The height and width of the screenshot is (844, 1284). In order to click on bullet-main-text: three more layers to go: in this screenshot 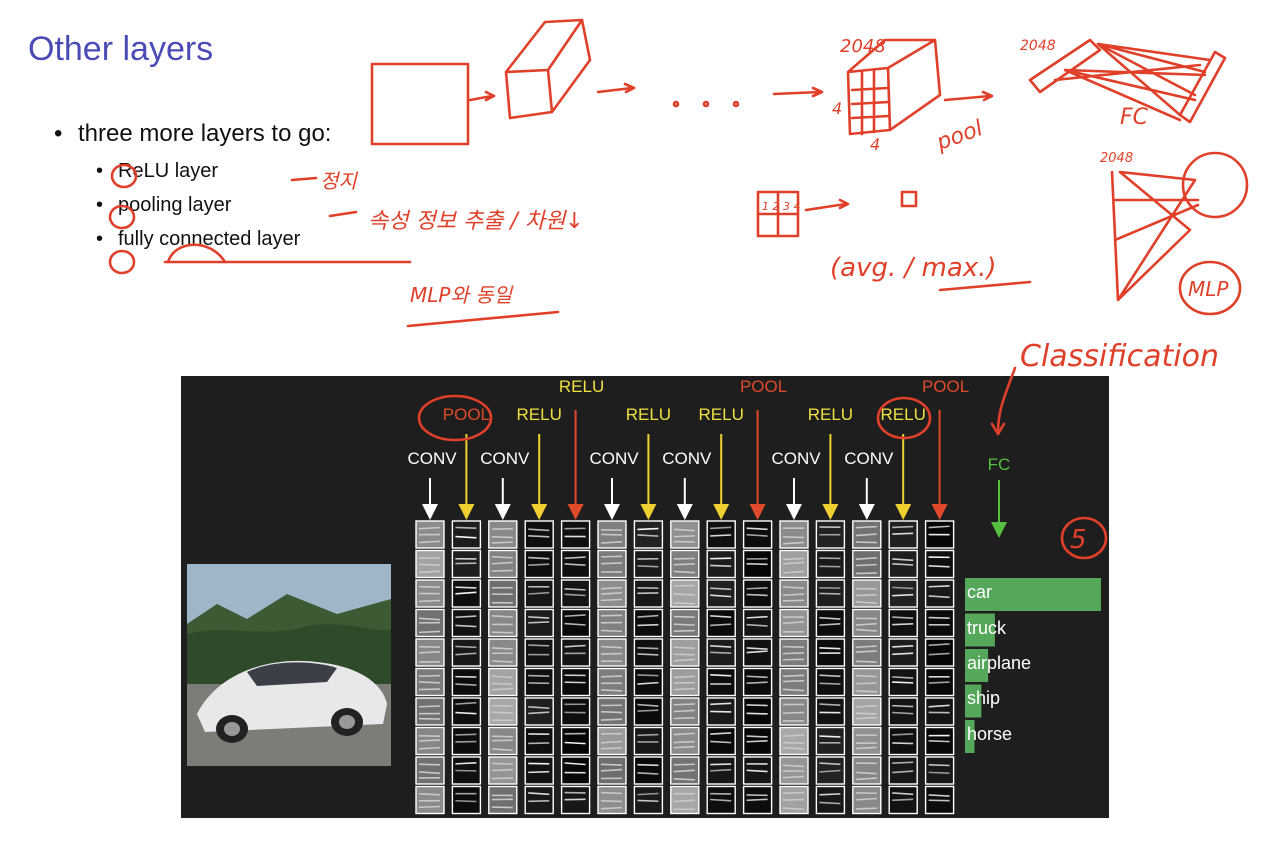, I will do `click(205, 133)`.